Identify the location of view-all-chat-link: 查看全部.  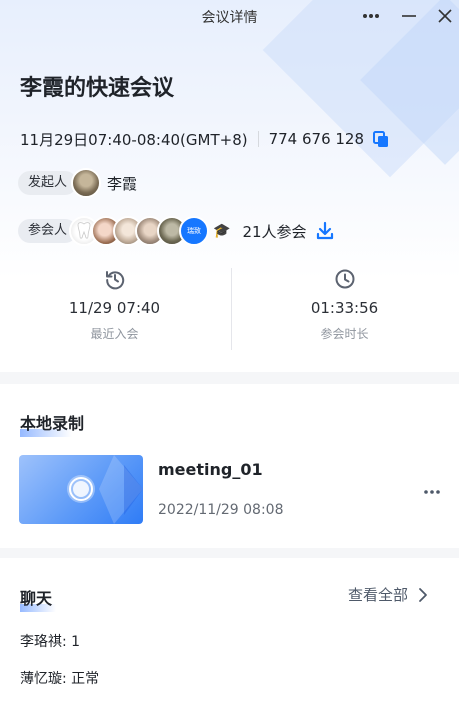
(388, 594).